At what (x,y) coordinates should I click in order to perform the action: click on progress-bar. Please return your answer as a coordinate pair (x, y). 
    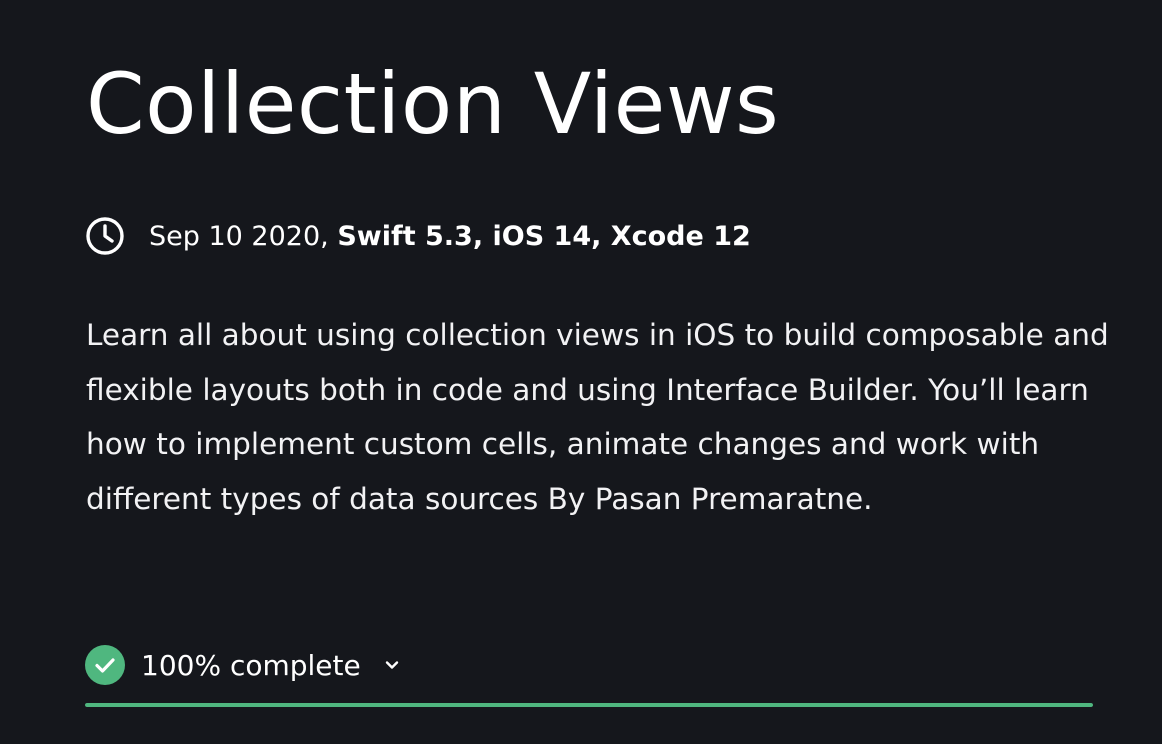
    Looking at the image, I should click on (589, 705).